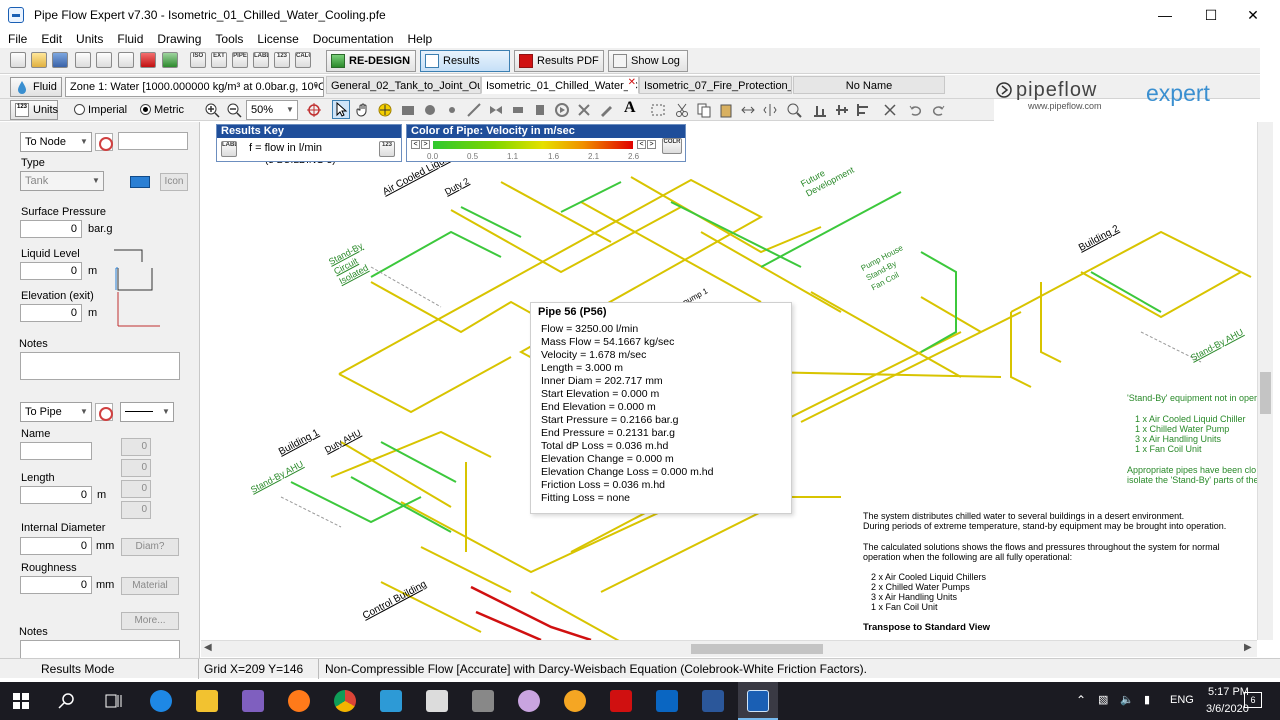 The width and height of the screenshot is (1280, 720). Describe the element at coordinates (253, 701) in the screenshot. I see `store-icon` at that location.